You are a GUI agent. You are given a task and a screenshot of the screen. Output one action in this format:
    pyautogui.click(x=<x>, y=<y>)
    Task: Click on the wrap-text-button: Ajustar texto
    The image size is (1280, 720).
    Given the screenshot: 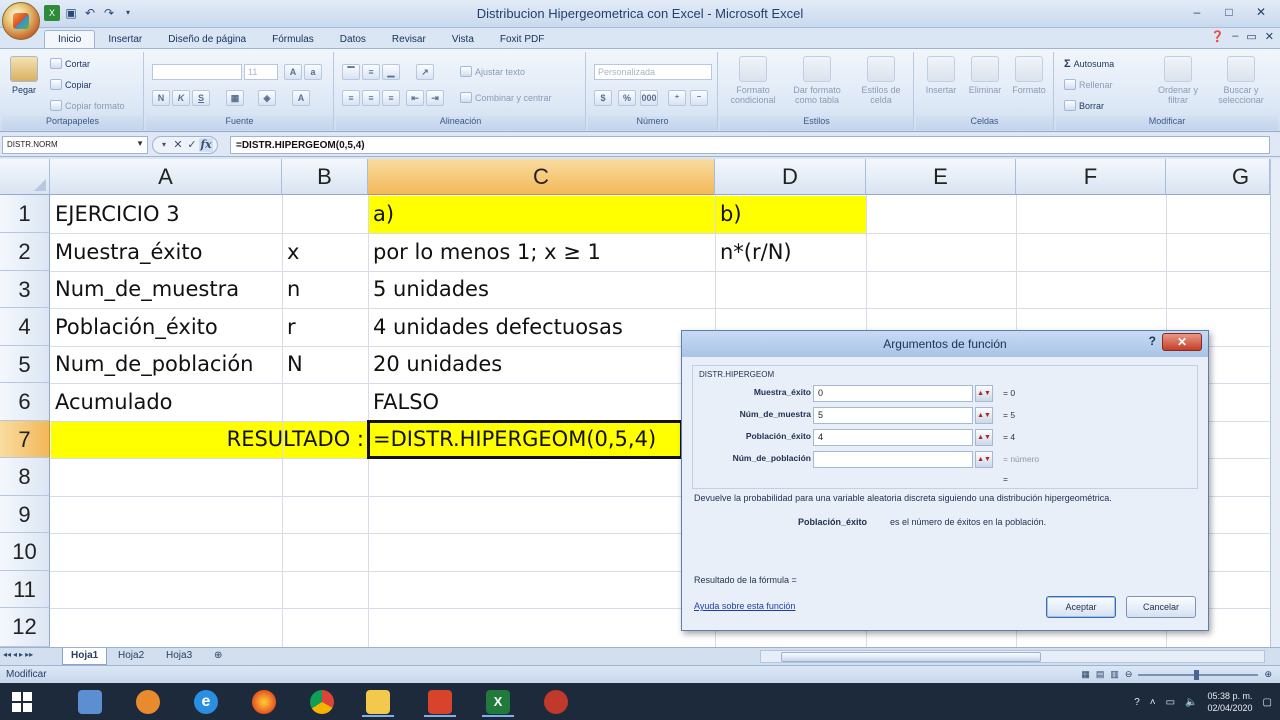 What is the action you would take?
    pyautogui.click(x=492, y=71)
    